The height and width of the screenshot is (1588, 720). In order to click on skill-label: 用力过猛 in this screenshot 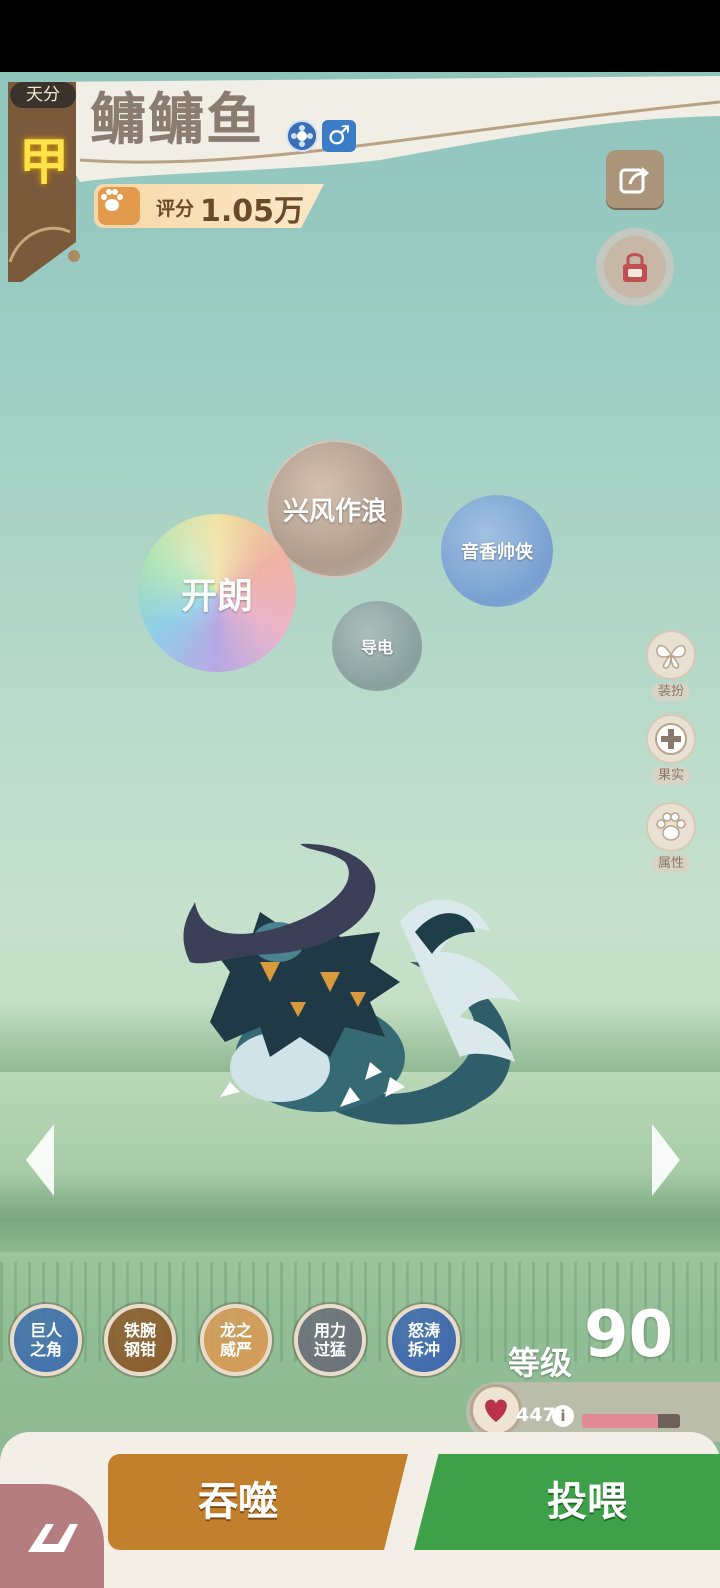, I will do `click(329, 1340)`.